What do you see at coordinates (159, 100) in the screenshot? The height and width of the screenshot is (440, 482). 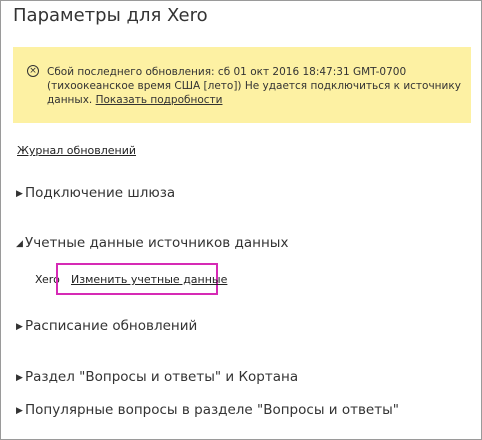 I see `show-details-link: Показать подробности` at bounding box center [159, 100].